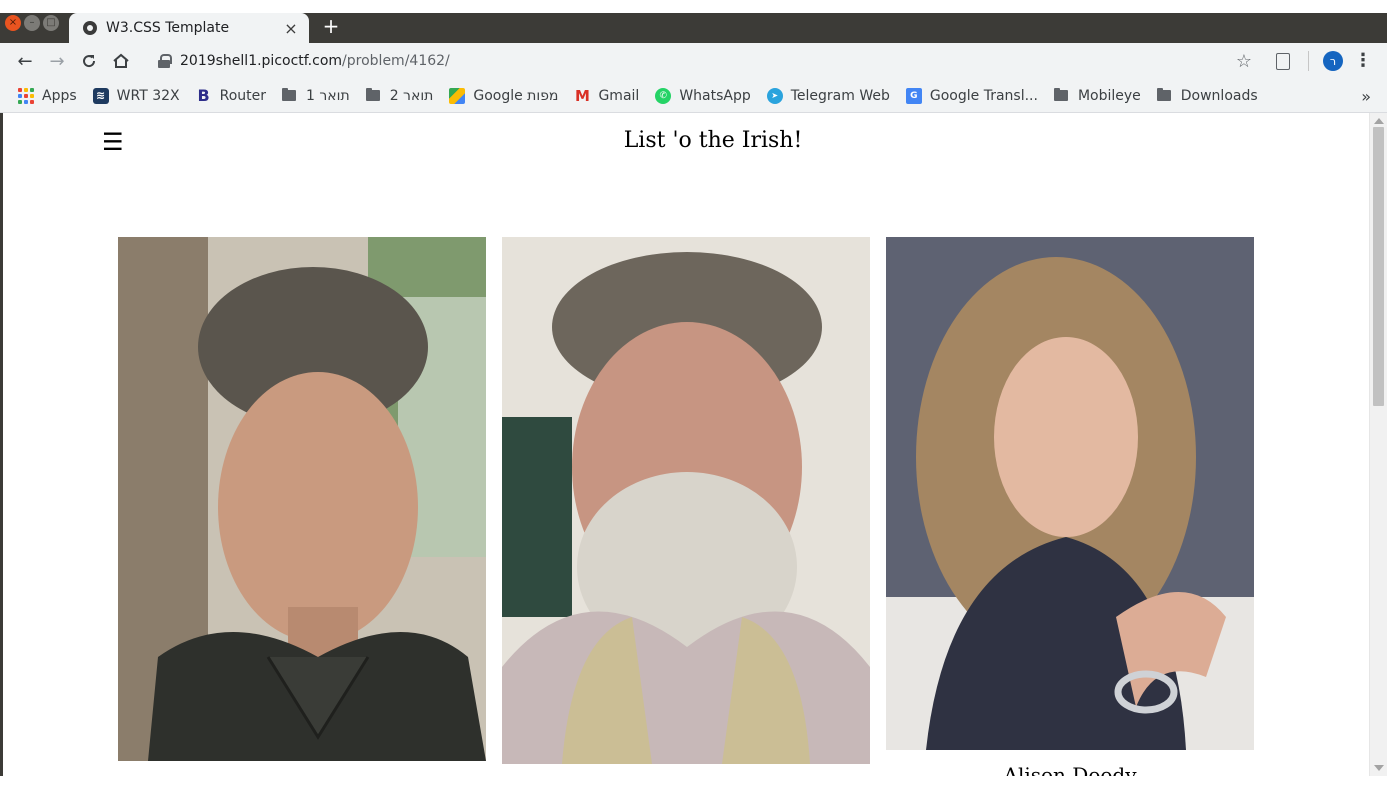 This screenshot has height=789, width=1387. Describe the element at coordinates (1219, 95) in the screenshot. I see `bookmark-label: Downloads` at that location.